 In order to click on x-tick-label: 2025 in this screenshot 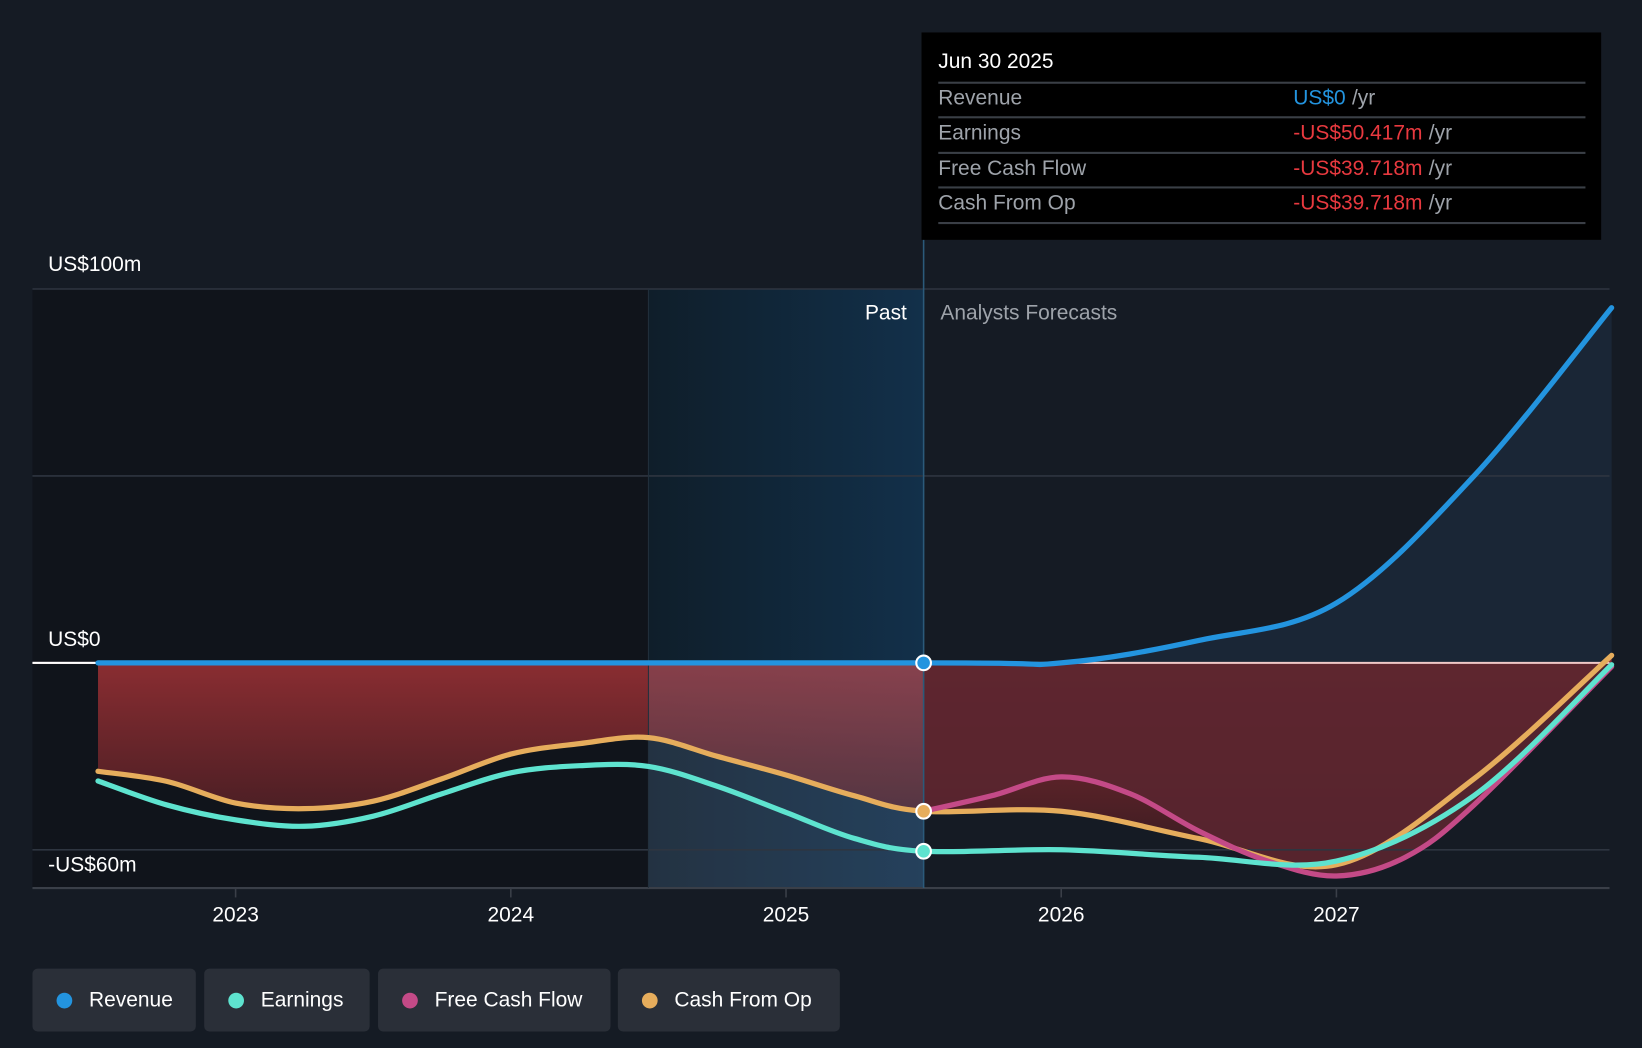, I will do `click(786, 915)`.